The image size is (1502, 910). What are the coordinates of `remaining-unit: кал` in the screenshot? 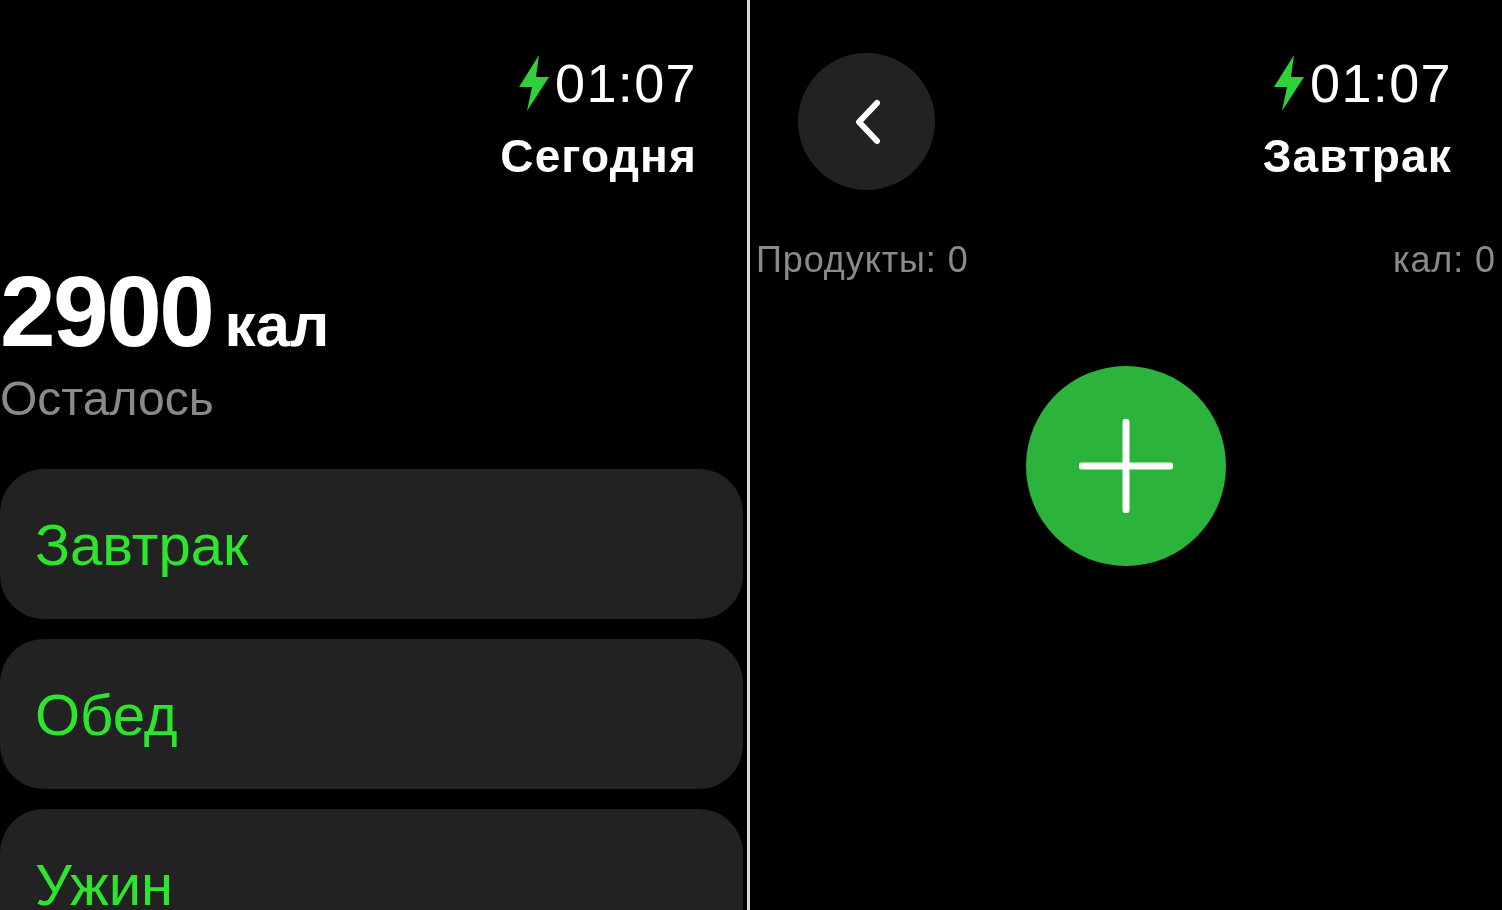 It's located at (277, 325).